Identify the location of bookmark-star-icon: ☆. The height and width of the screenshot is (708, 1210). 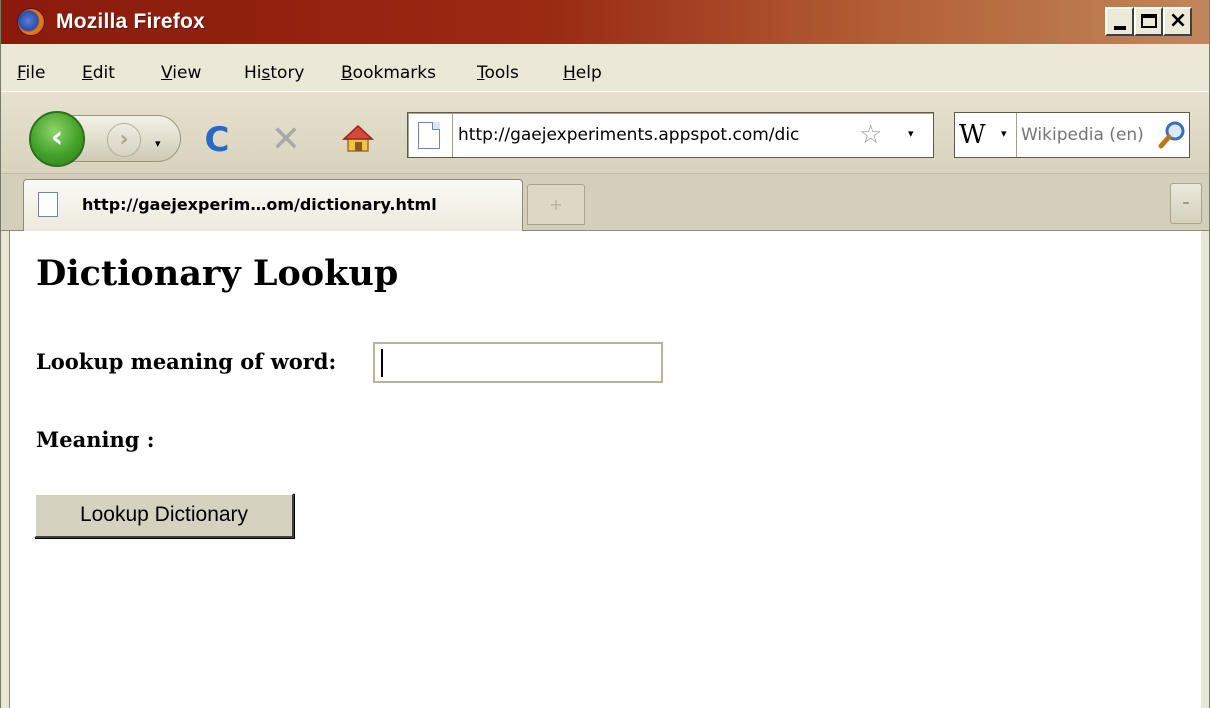
(870, 135).